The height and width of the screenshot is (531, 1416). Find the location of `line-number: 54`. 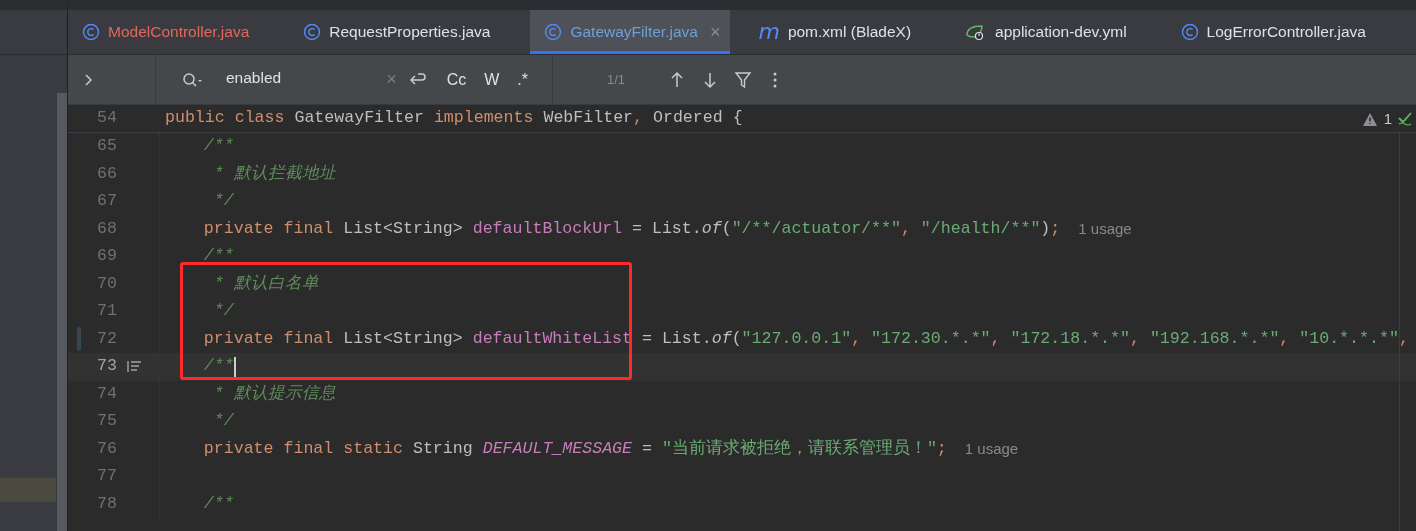

line-number: 54 is located at coordinates (106, 118).